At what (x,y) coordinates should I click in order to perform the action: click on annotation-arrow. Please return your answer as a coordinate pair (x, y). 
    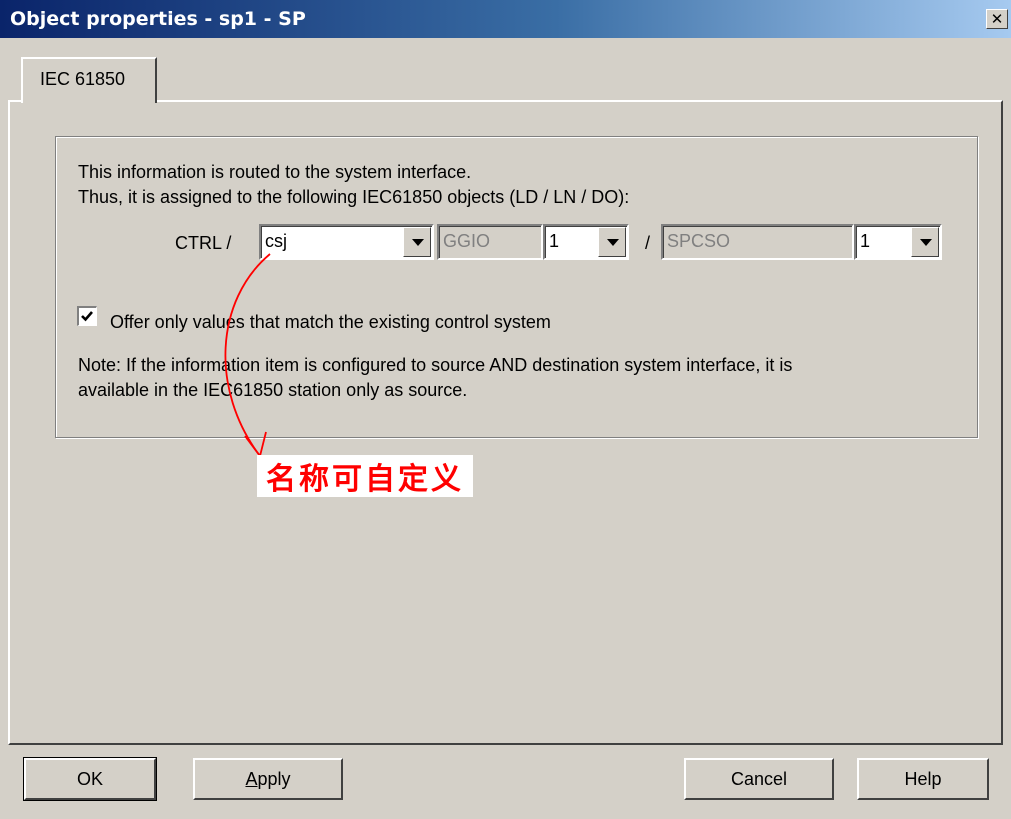
    Looking at the image, I should click on (247, 356).